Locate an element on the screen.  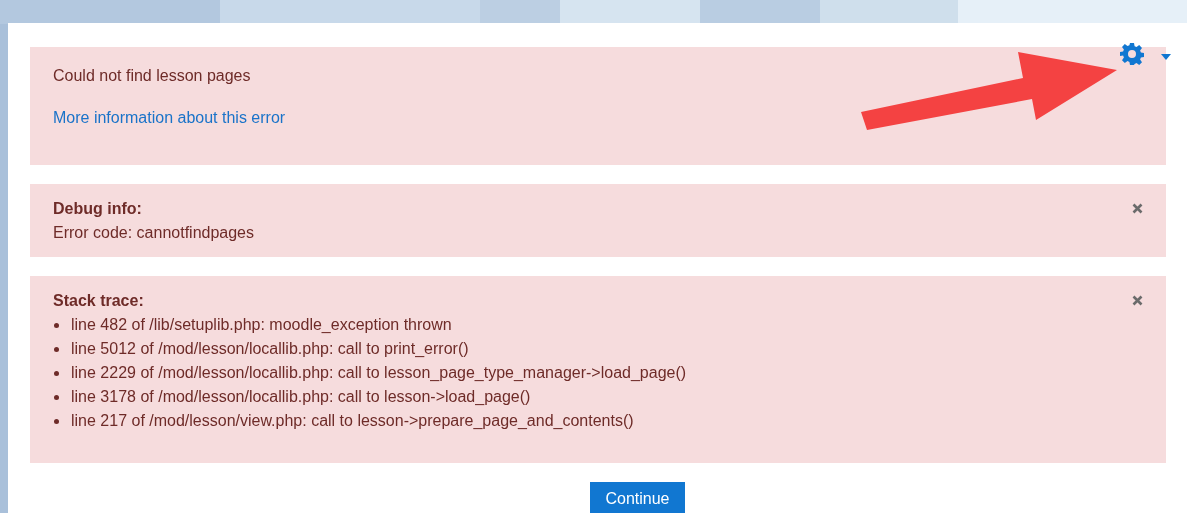
section-heading: Debug info: is located at coordinates (97, 209).